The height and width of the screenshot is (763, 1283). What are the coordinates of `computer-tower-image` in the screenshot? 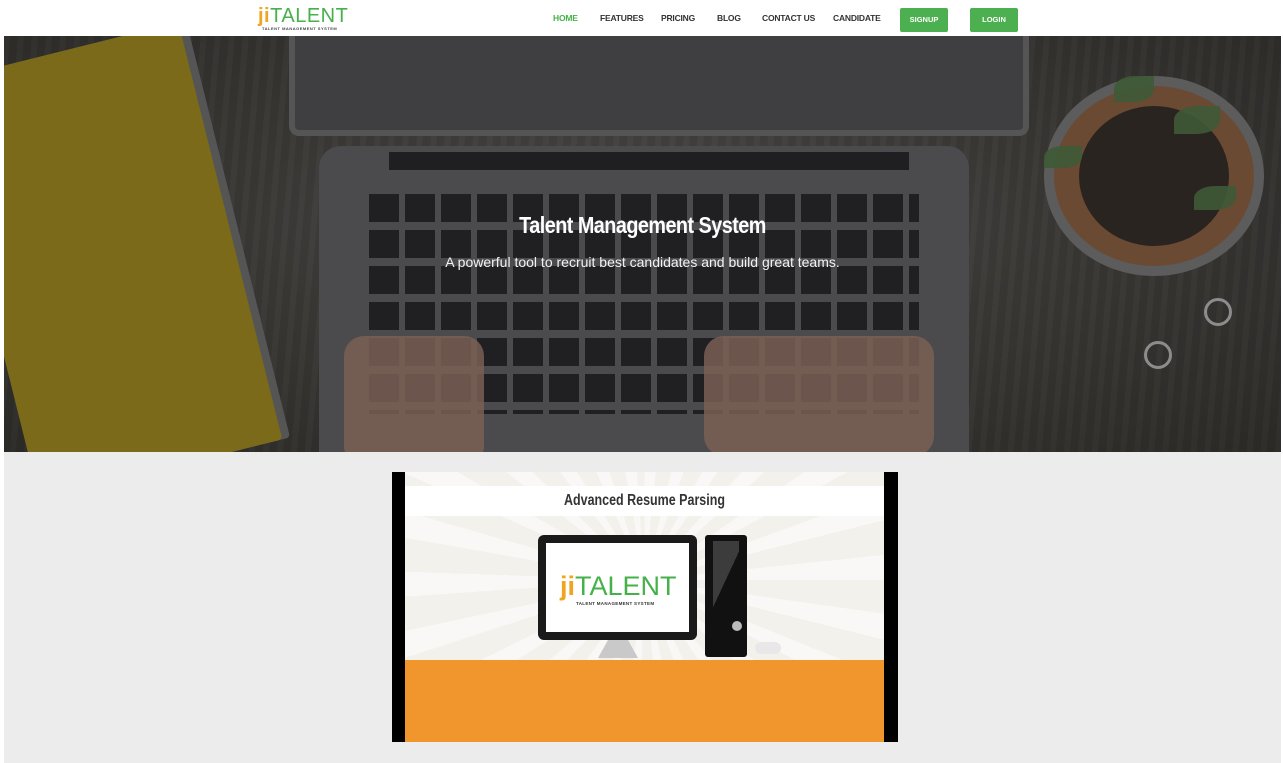 It's located at (726, 596).